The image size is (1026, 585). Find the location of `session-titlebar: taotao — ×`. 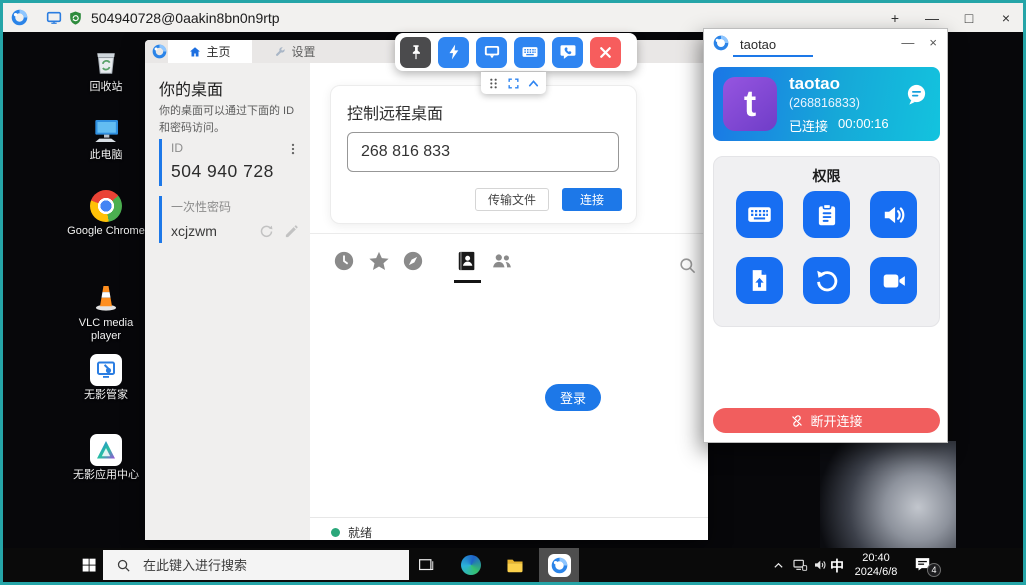

session-titlebar: taotao — × is located at coordinates (825, 43).